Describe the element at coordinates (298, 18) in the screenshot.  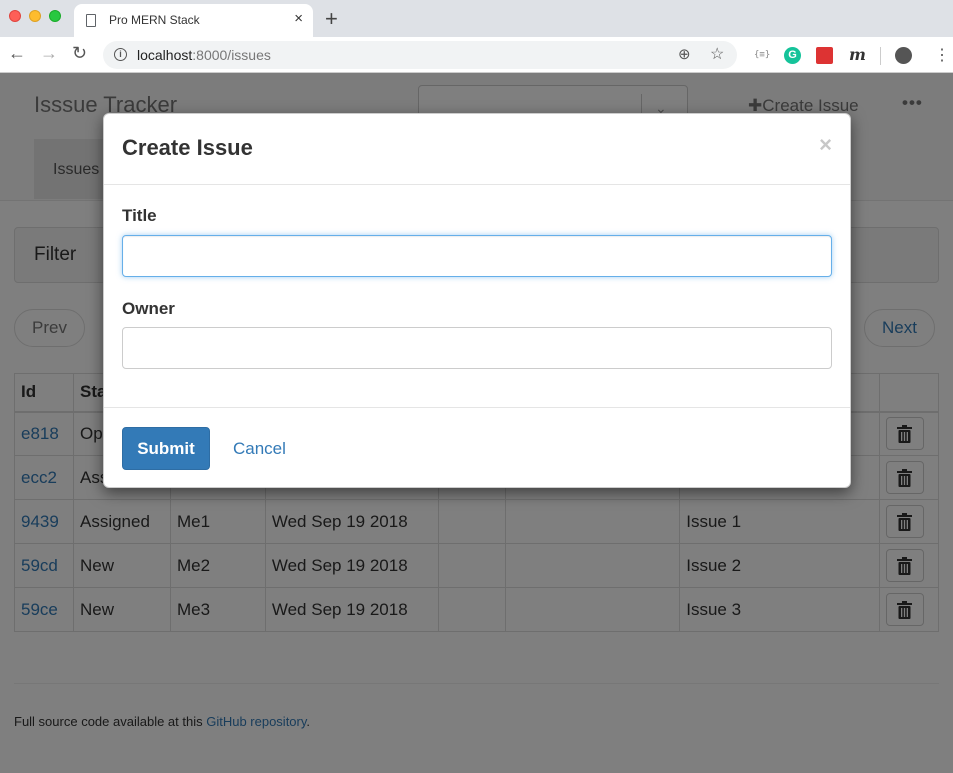
I see `tab-close-icon: ×` at that location.